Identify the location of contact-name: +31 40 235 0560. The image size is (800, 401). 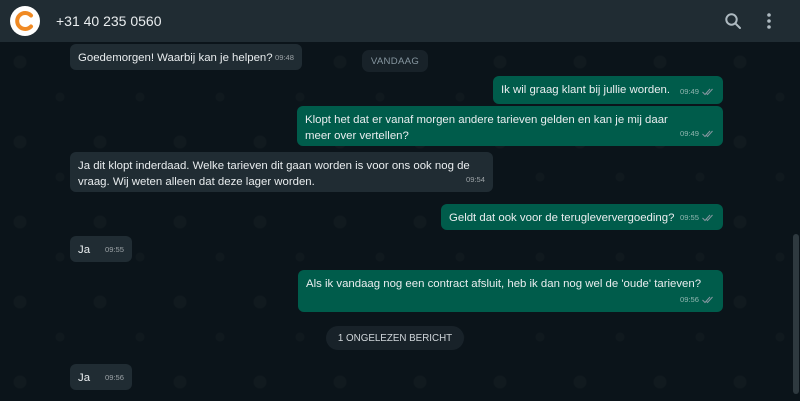
(109, 21).